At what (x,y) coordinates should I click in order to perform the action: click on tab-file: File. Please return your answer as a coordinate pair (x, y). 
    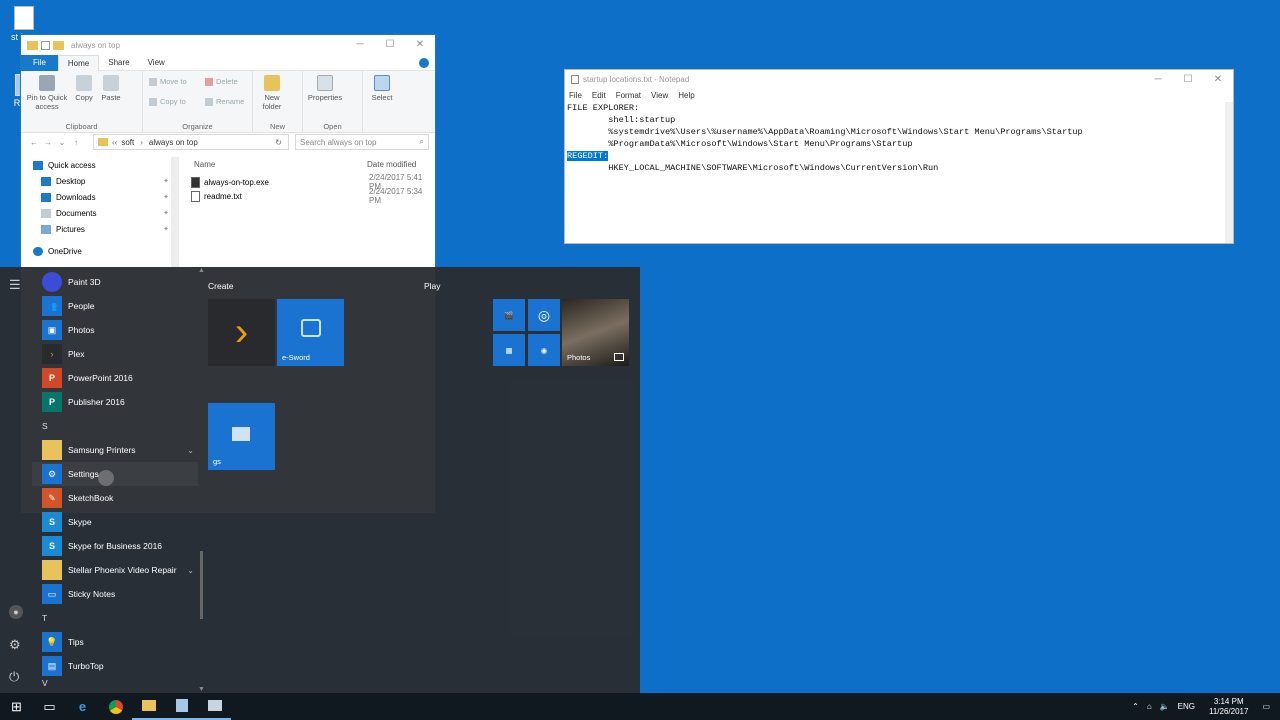
    Looking at the image, I should click on (39, 62).